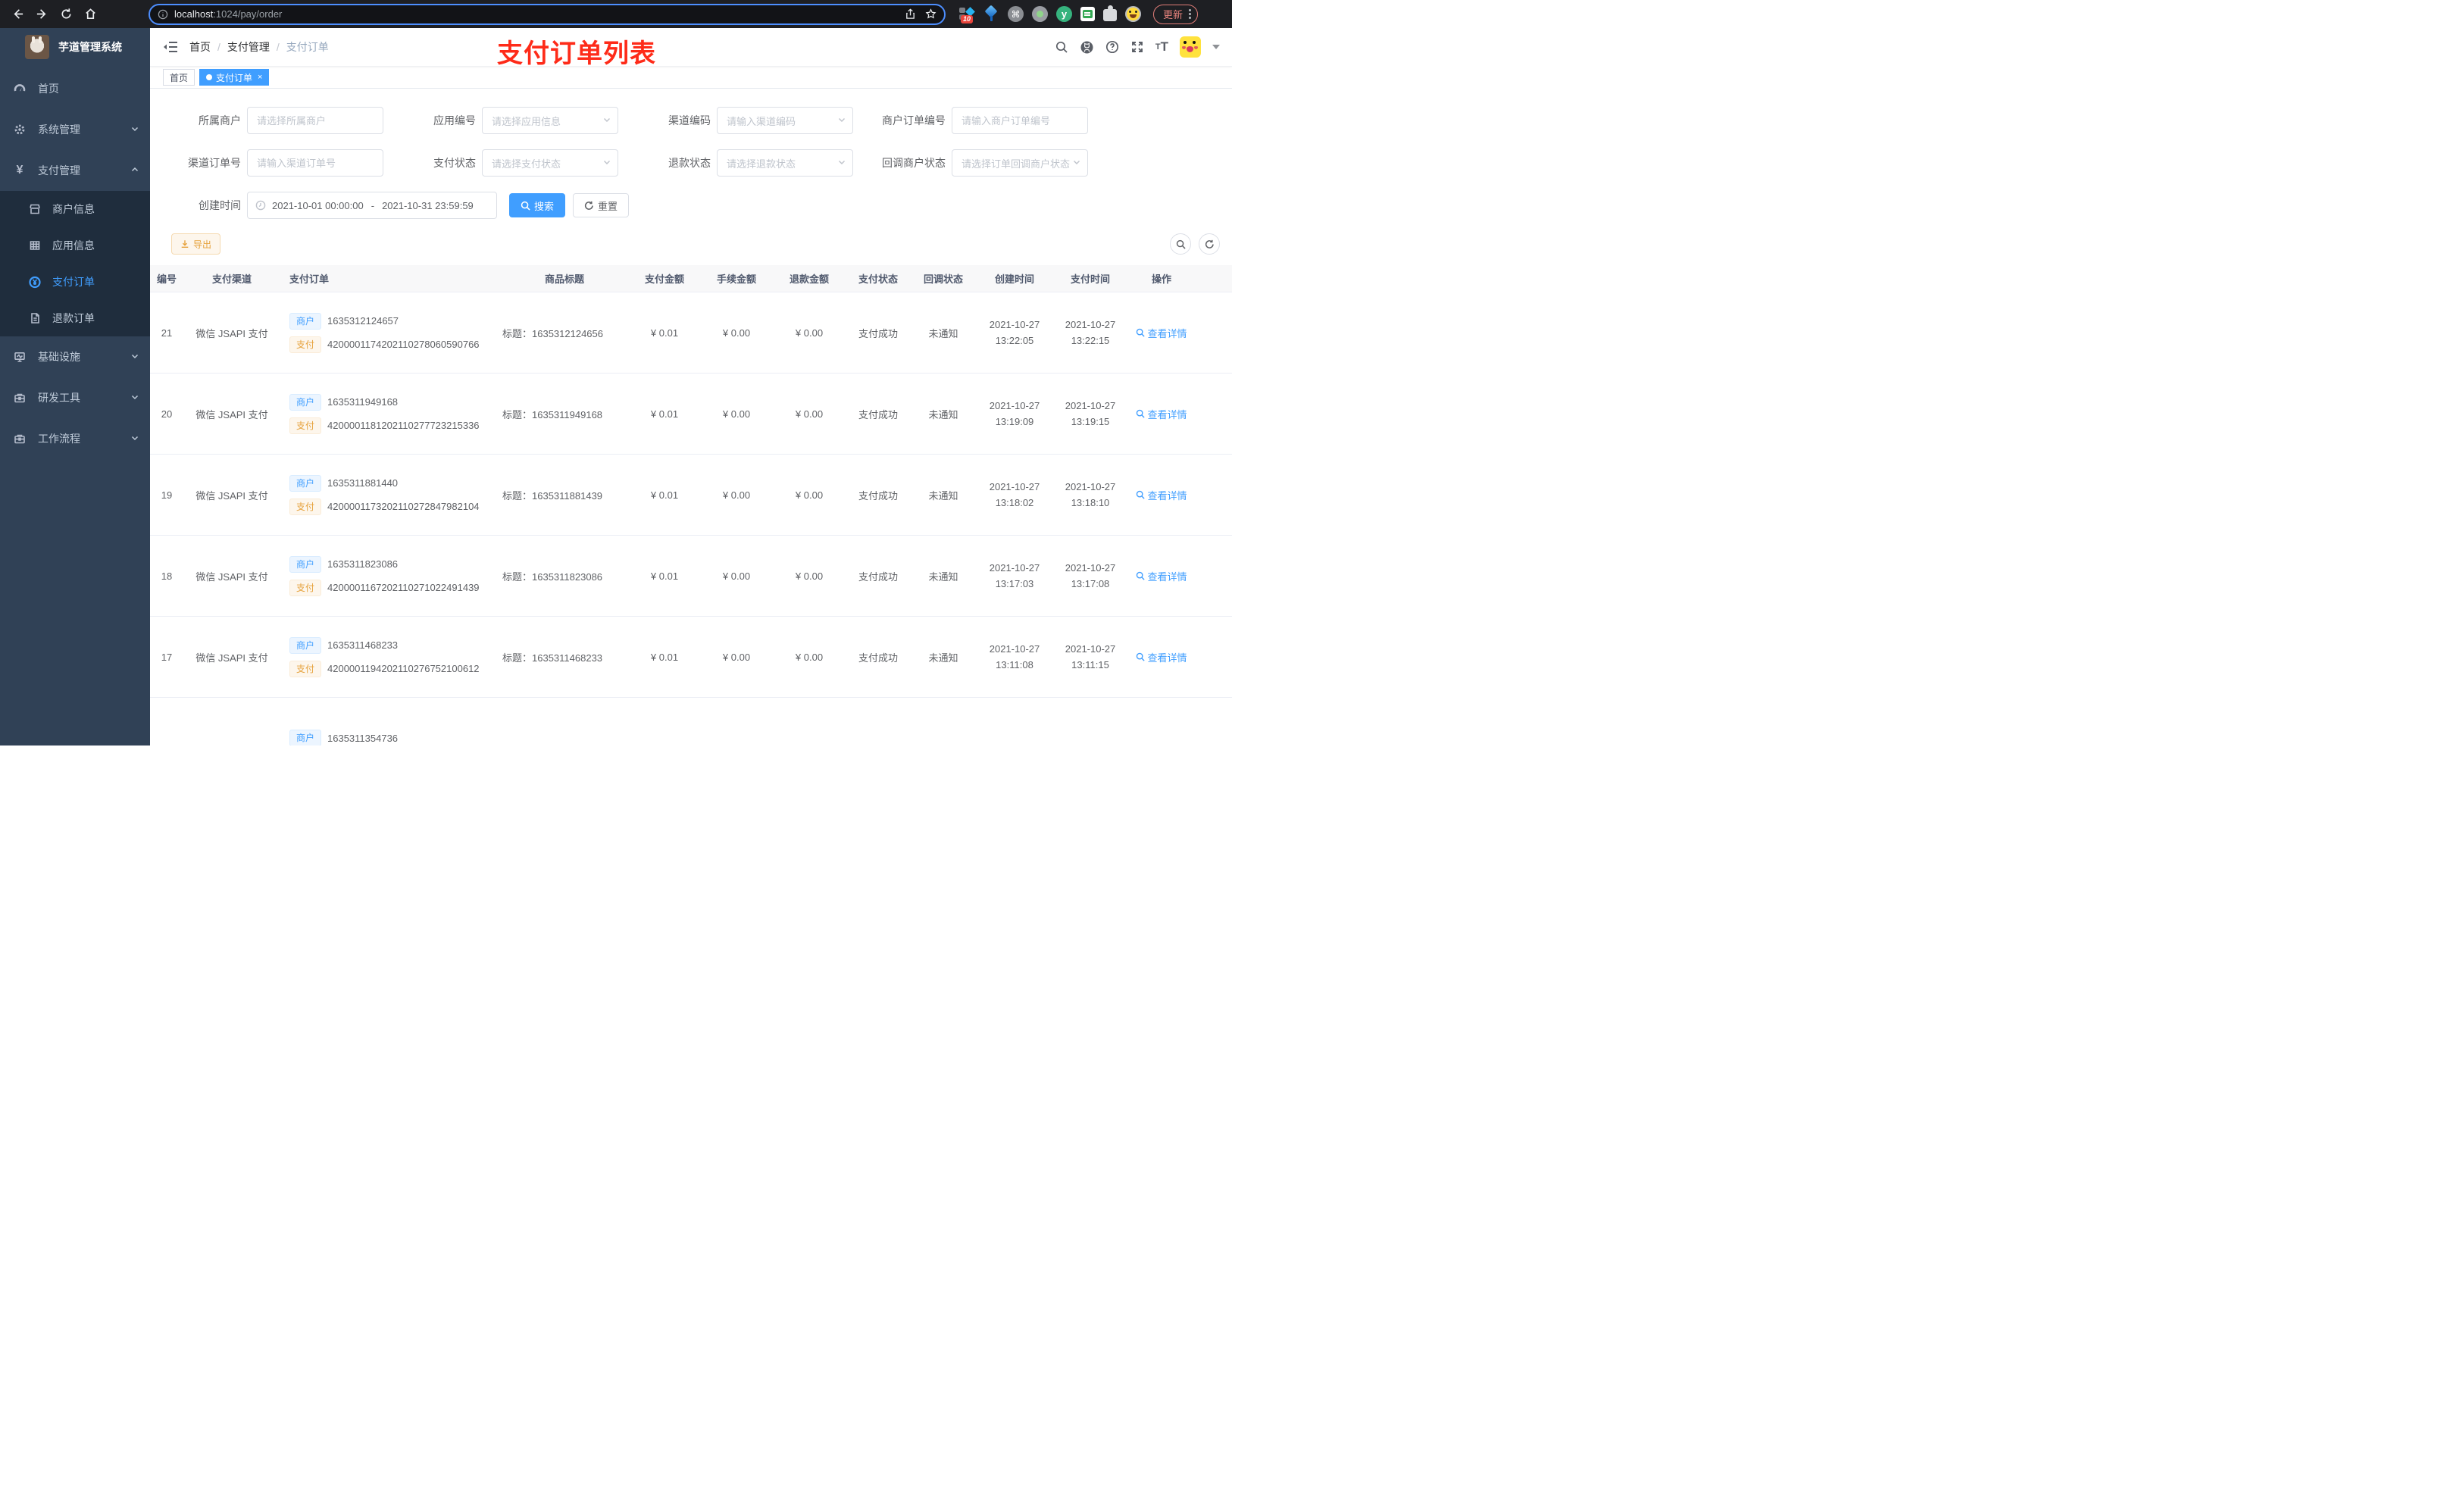 Image resolution: width=2464 pixels, height=1491 pixels. I want to click on pay-order-line: 支付 4200001173202110272847982104, so click(384, 506).